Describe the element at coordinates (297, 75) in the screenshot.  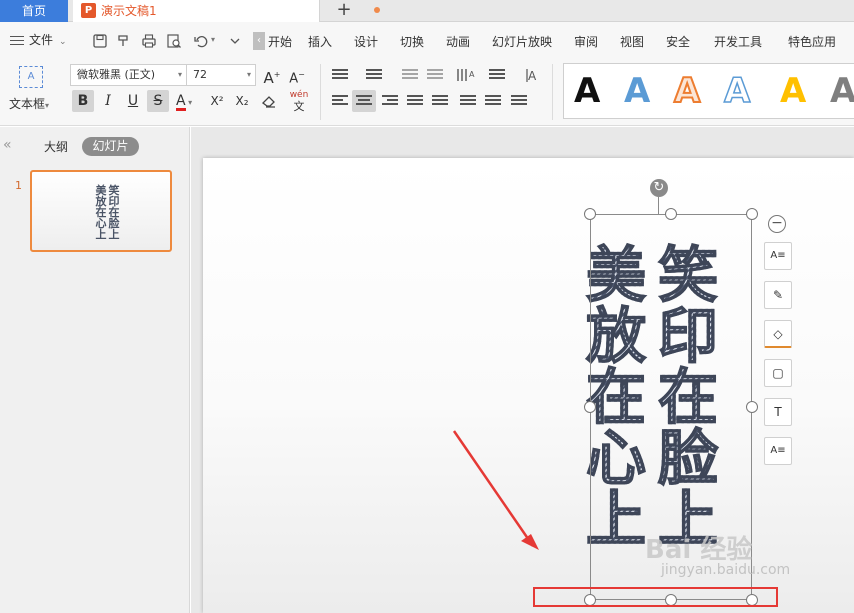
I see `shrink-font-button: A−` at that location.